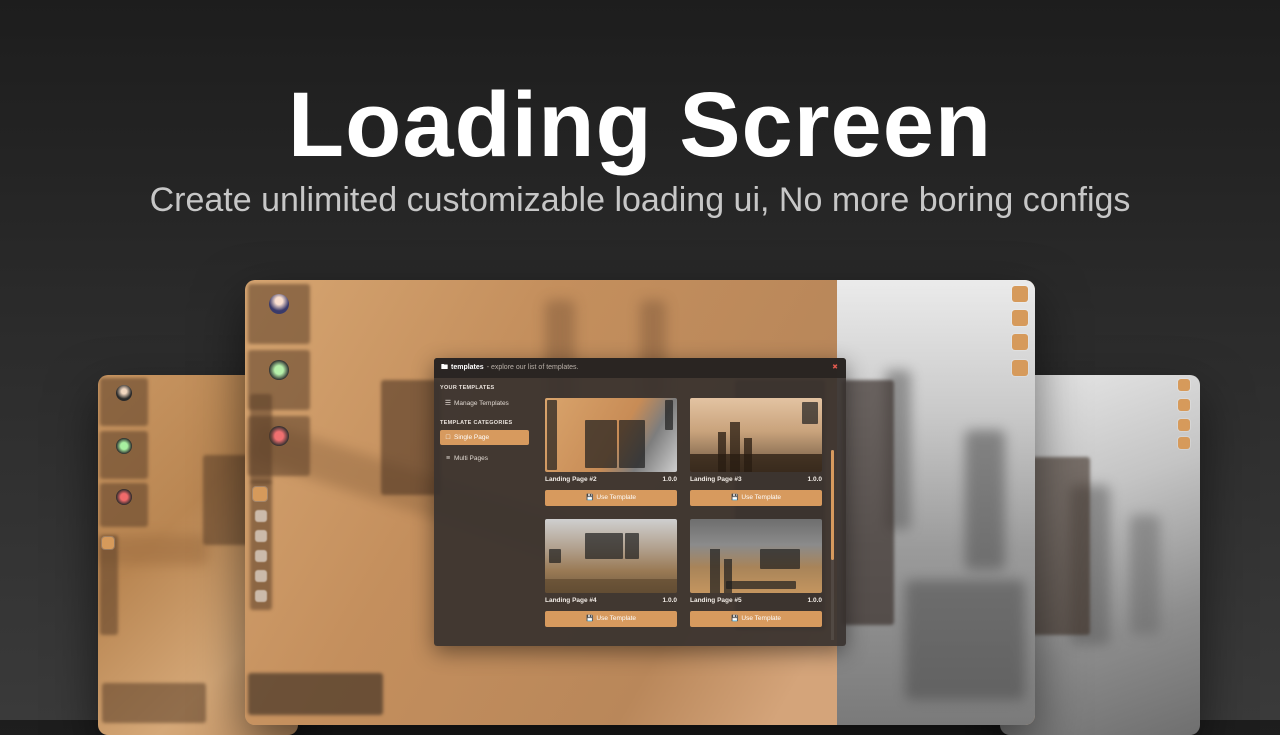  I want to click on template-name: Landing Page #2, so click(571, 479).